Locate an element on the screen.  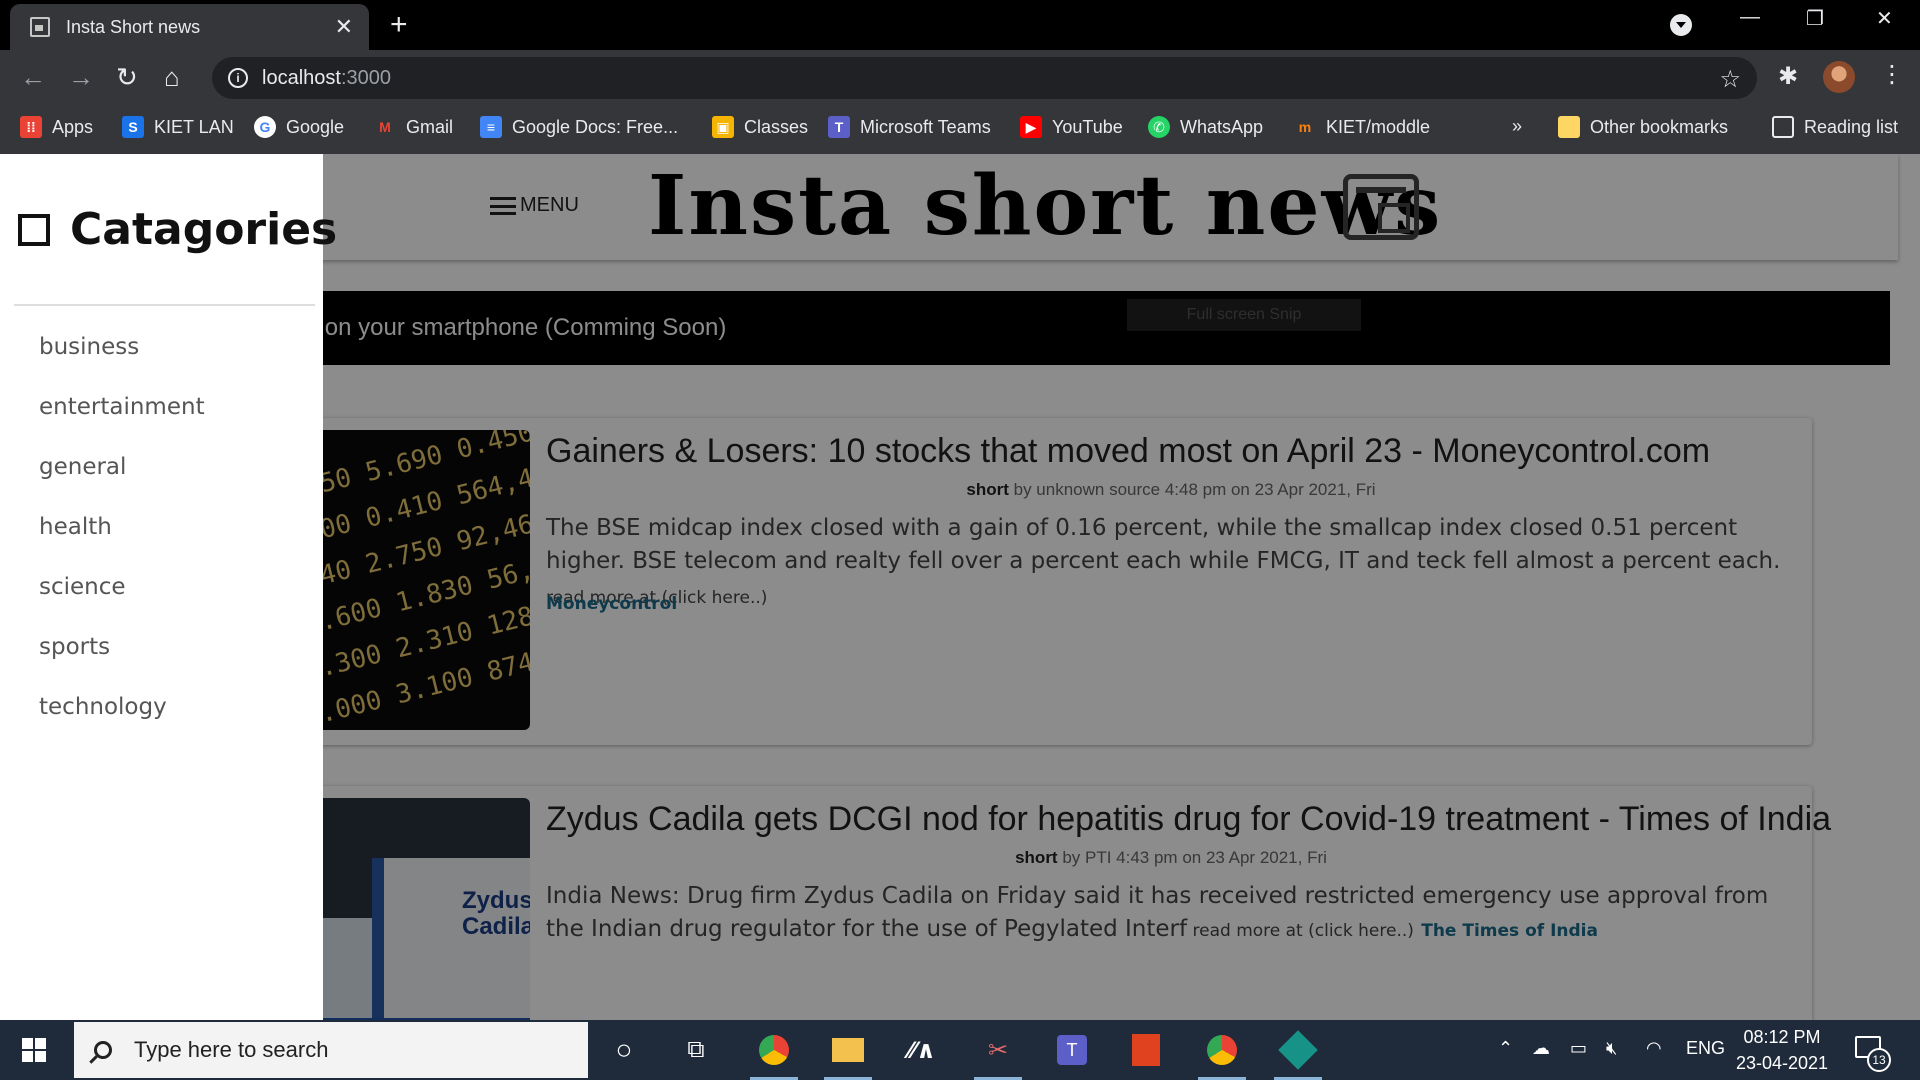
forward-icon: → is located at coordinates (81, 77).